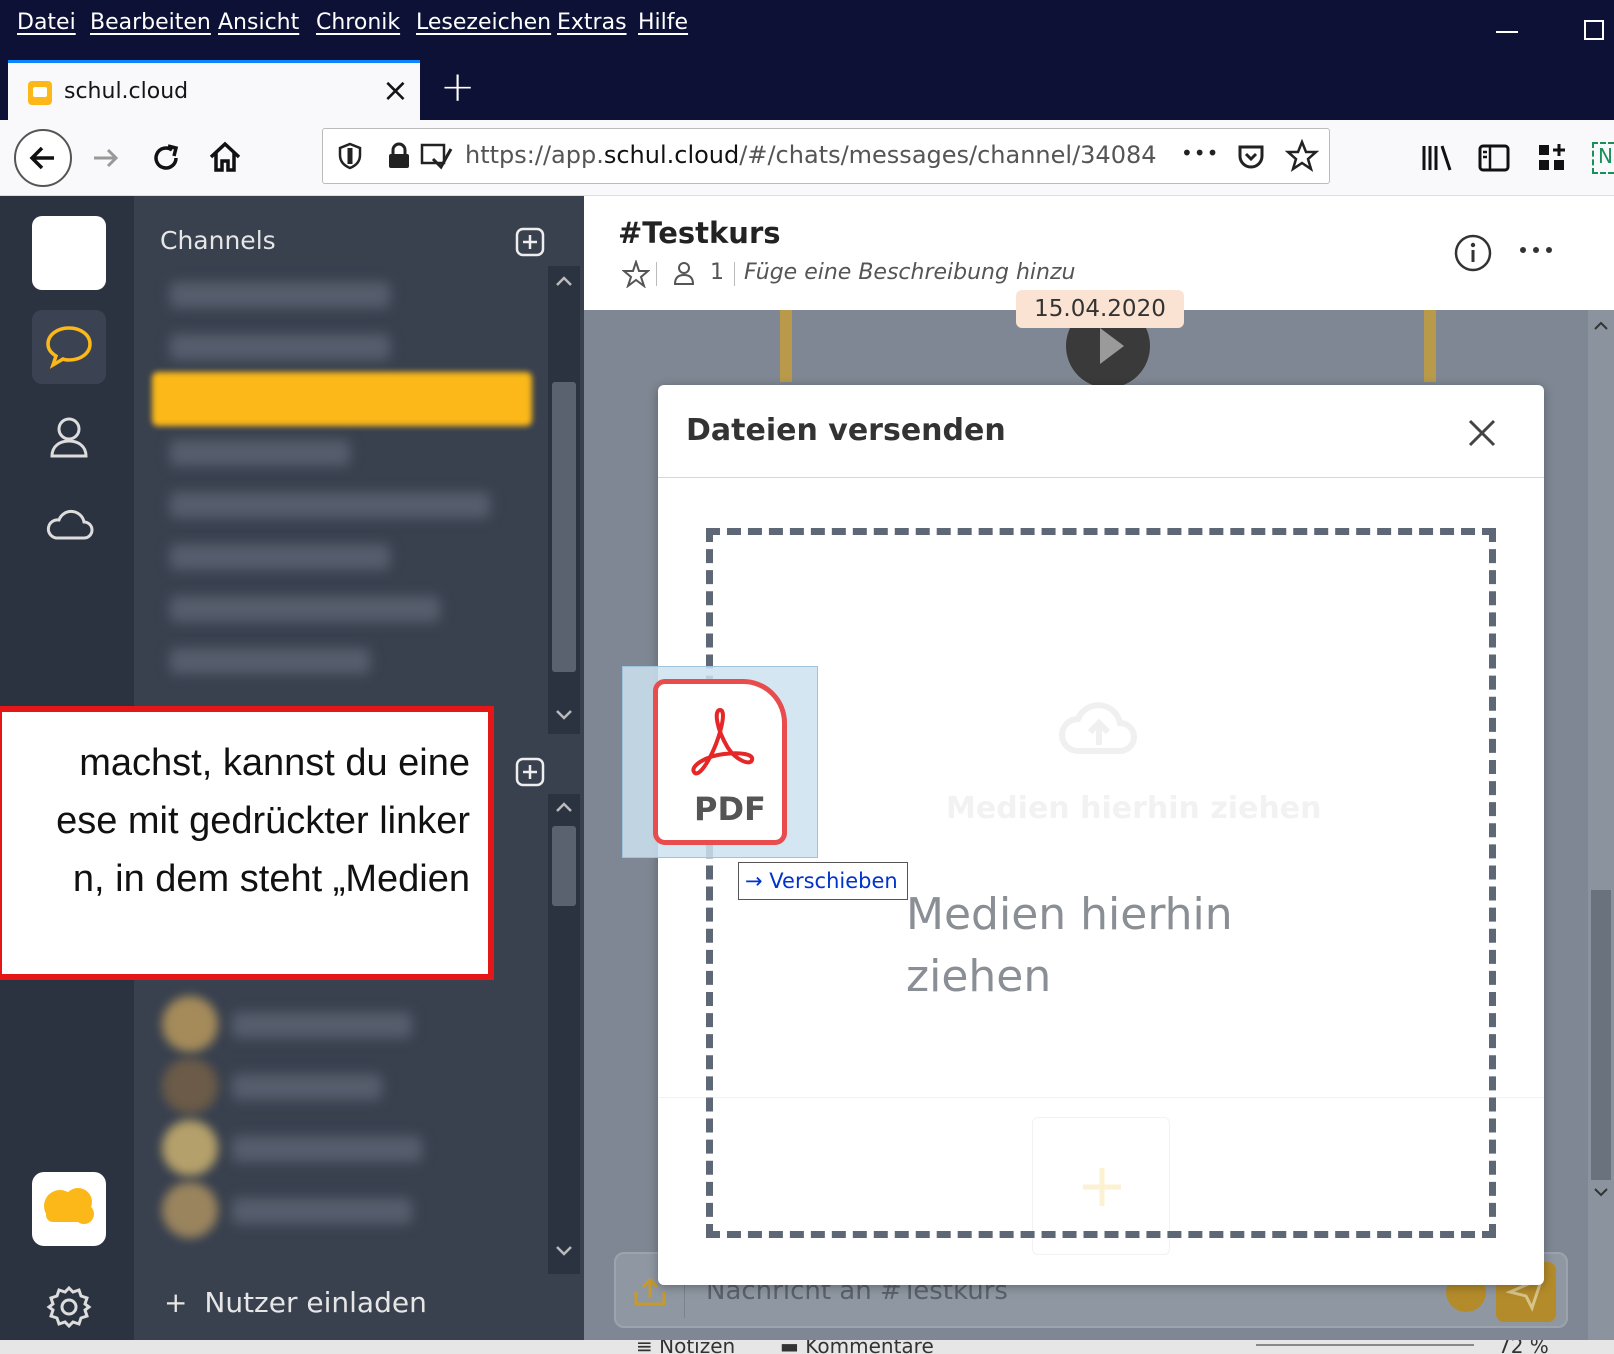 The image size is (1614, 1354). Describe the element at coordinates (483, 22) in the screenshot. I see `menu-lesezeichen: Lesezeichen` at that location.